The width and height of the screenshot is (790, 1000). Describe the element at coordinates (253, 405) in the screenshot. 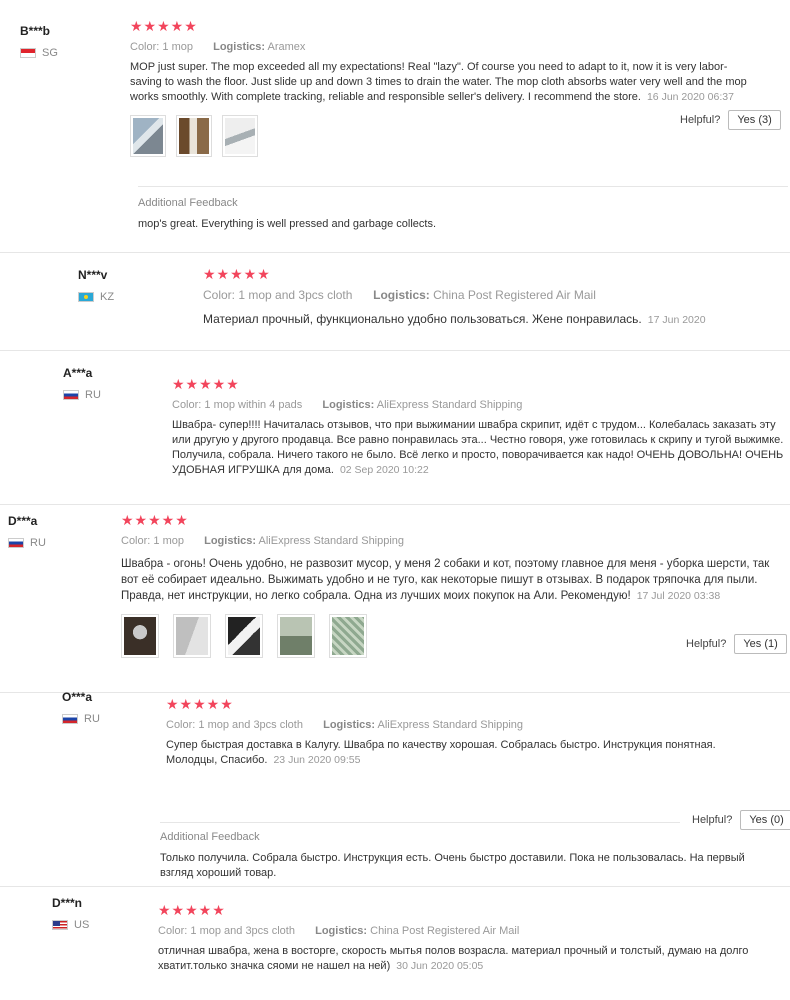

I see `color-value: 1 mop within 4 pads` at that location.